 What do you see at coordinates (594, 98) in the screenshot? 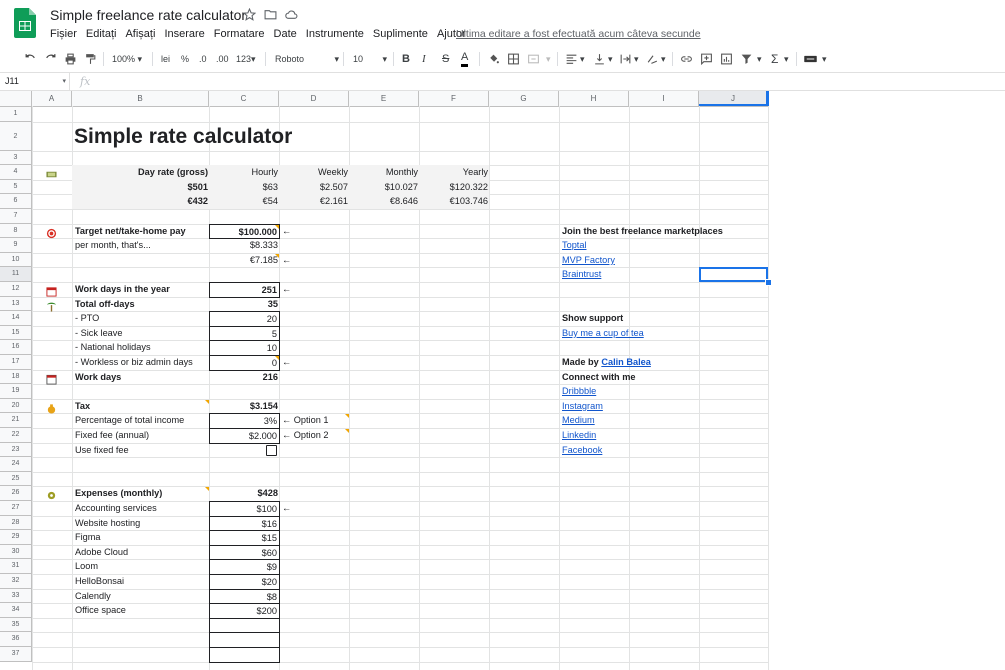
I see `column-header-h: H` at bounding box center [594, 98].